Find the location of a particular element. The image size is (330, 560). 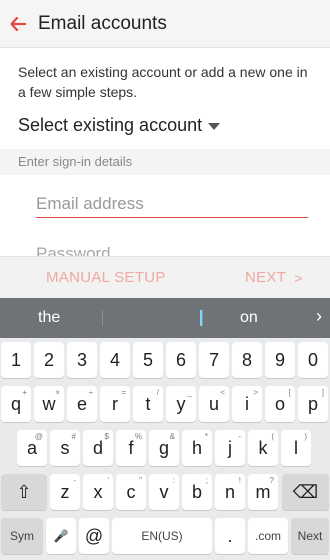

key-label: Next is located at coordinates (310, 536).